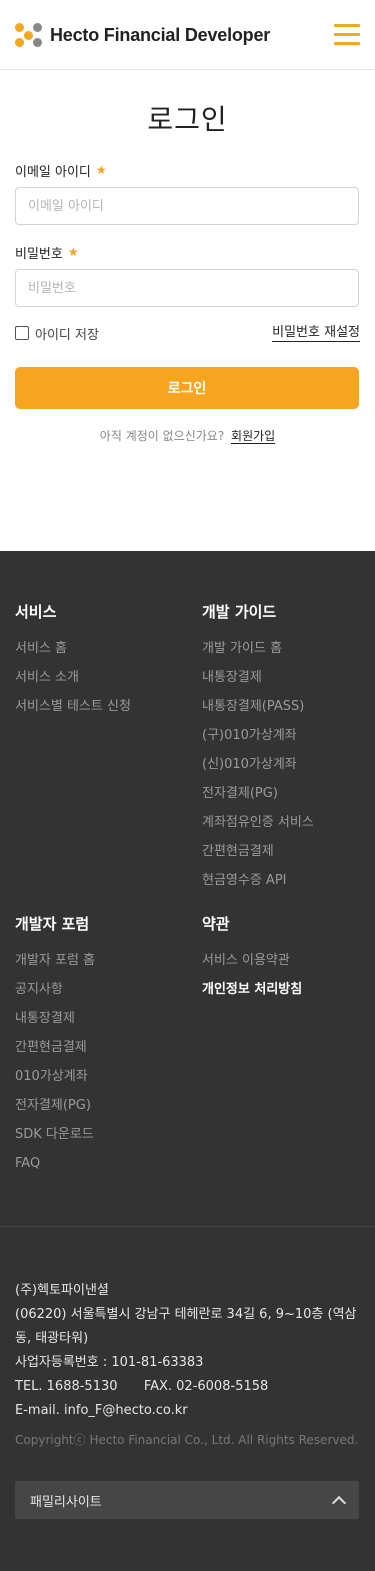 The width and height of the screenshot is (375, 1571). I want to click on remember-id-label: 아이디 저장, so click(67, 335).